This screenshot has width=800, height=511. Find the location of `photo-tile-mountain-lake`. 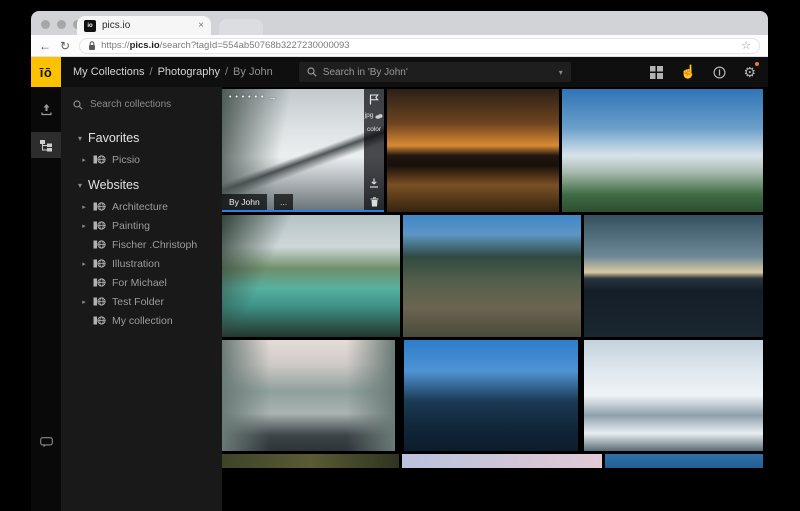

photo-tile-mountain-lake is located at coordinates (311, 276).